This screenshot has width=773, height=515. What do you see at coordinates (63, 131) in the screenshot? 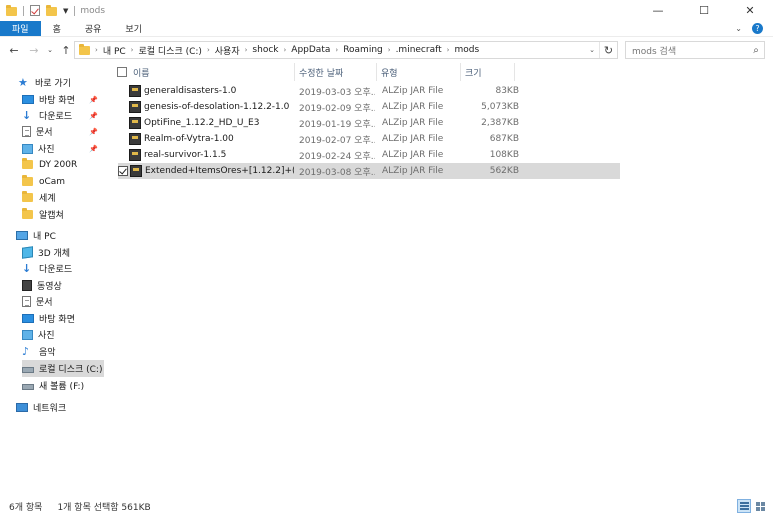
I see `sidebar-item-documents-pinned: 문서 📌` at bounding box center [63, 131].